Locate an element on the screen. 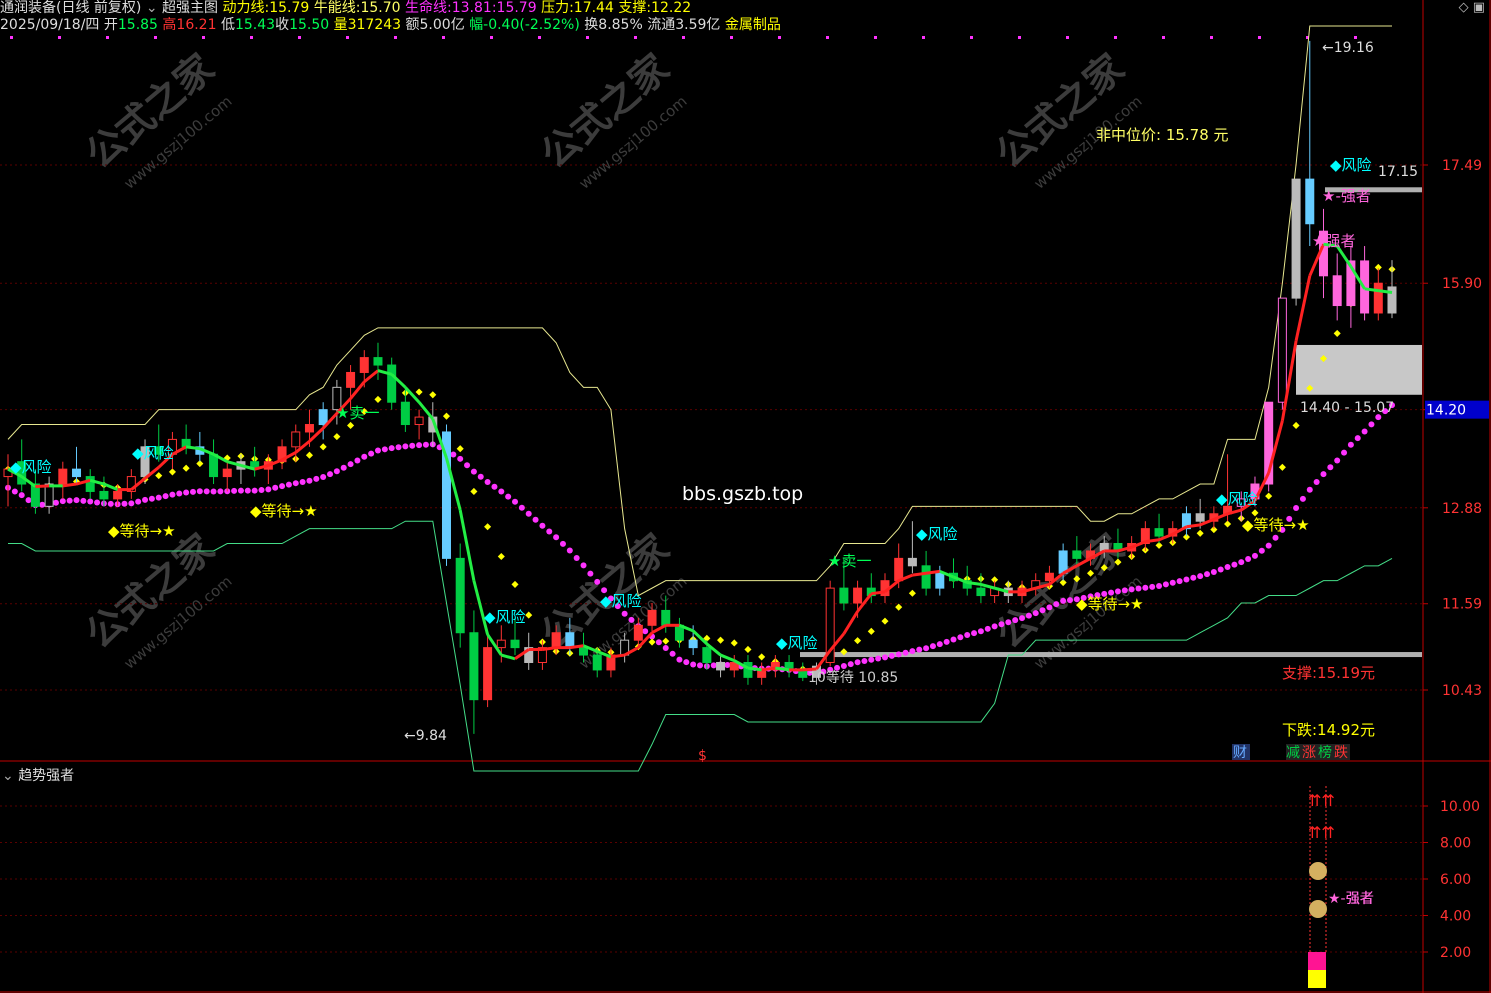  amount-value: 5.00亿 is located at coordinates (442, 25).